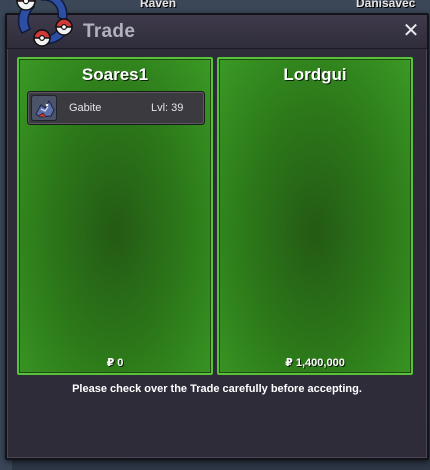 This screenshot has width=430, height=470. I want to click on pokemon-name: Gabite, so click(85, 108).